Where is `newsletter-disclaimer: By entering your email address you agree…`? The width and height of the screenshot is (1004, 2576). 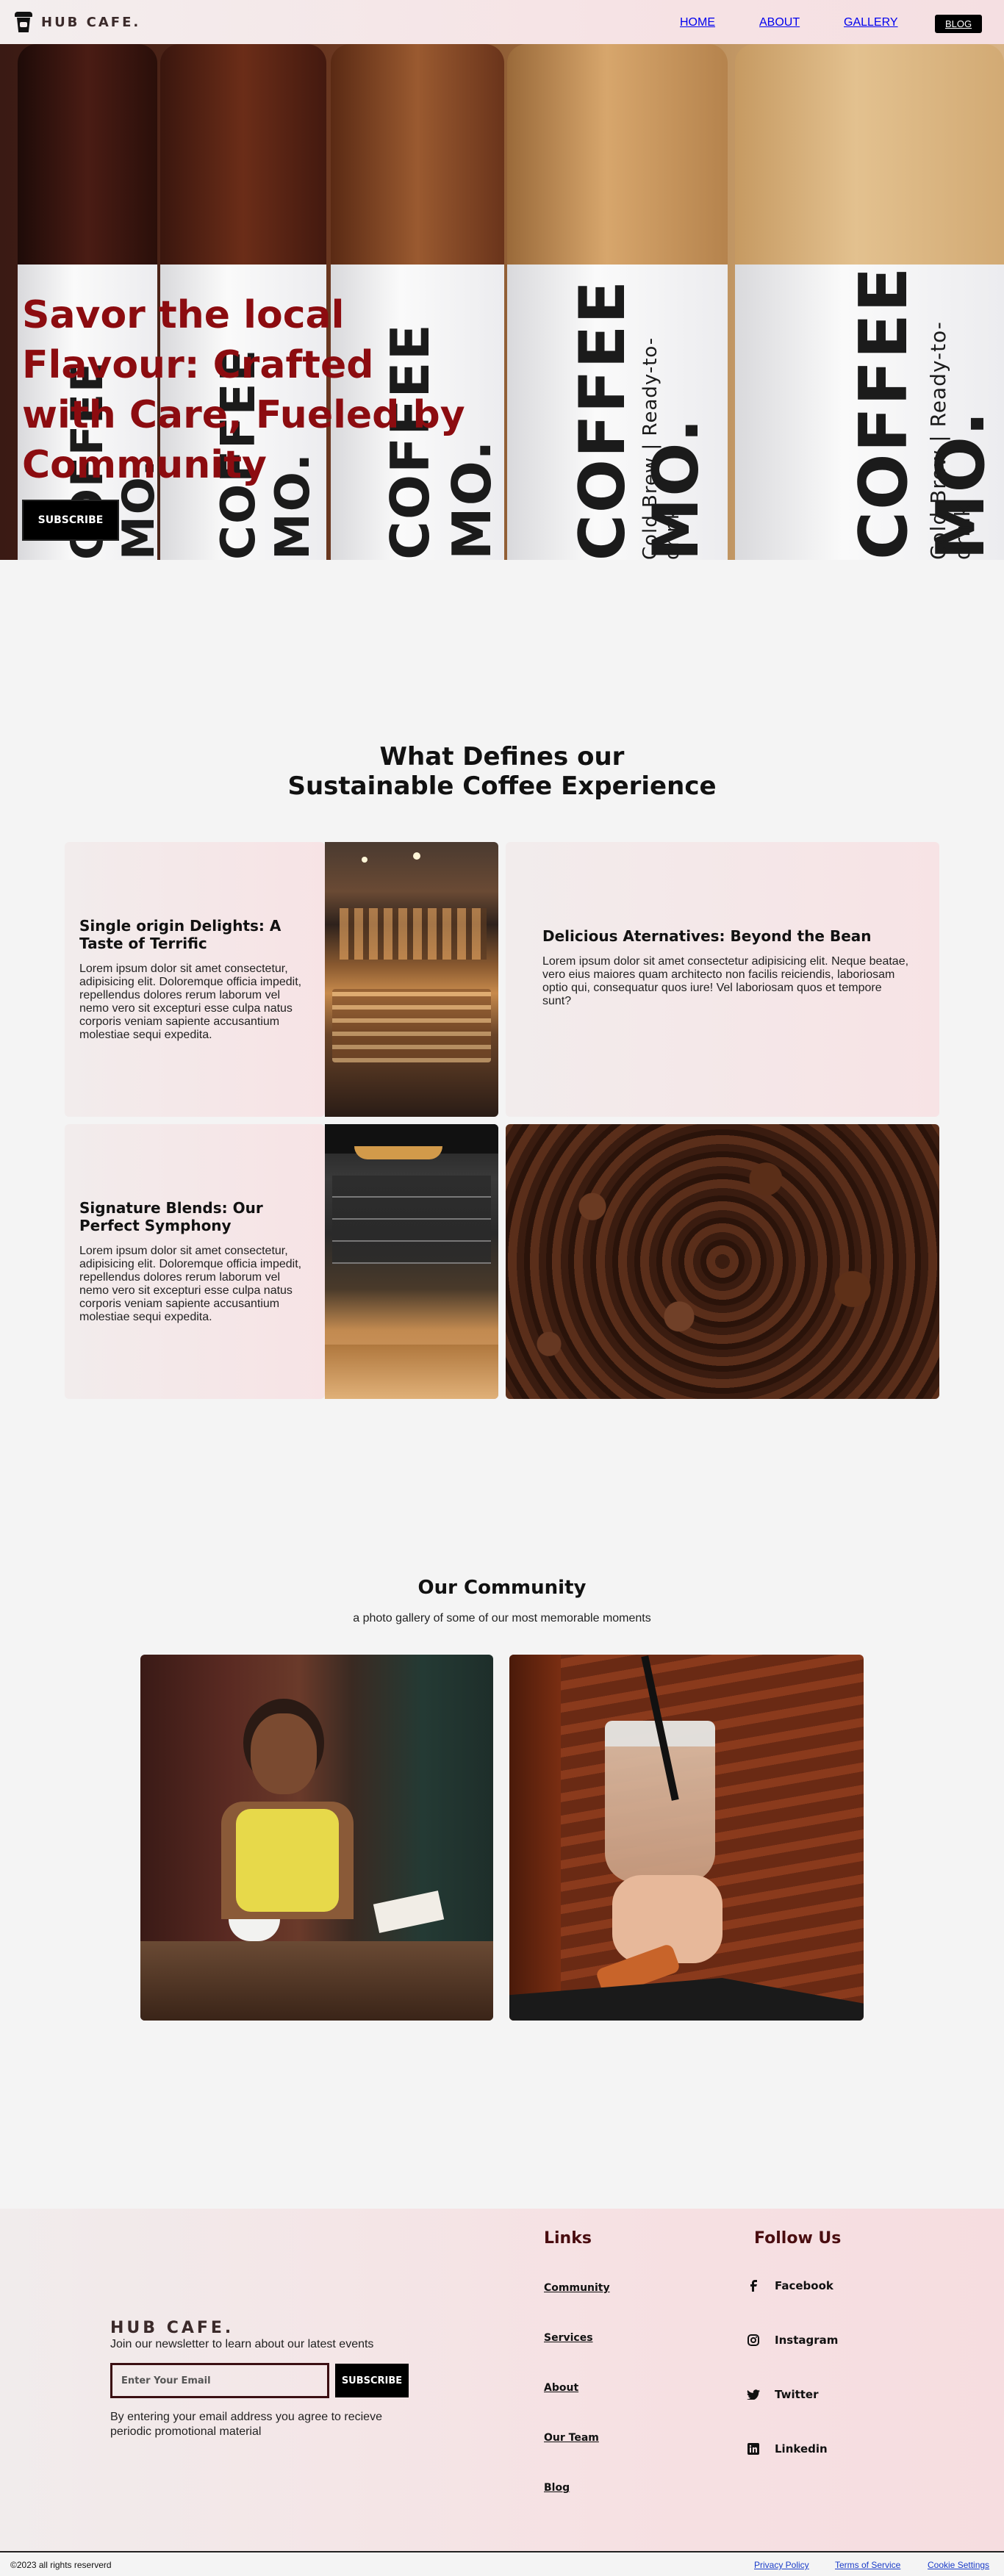
newsletter-disclaimer: By entering your email address you agree… is located at coordinates (246, 2424).